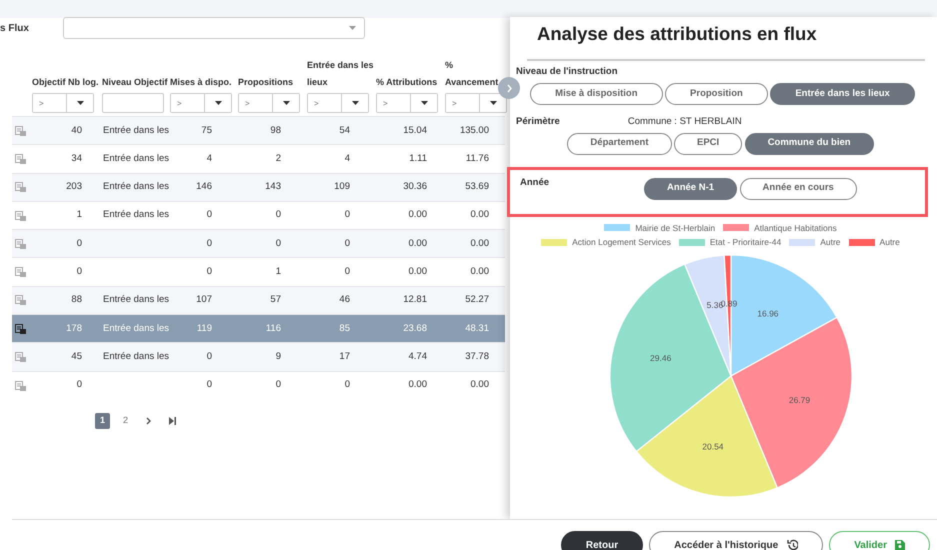  I want to click on option-button: Année en cours, so click(798, 189).